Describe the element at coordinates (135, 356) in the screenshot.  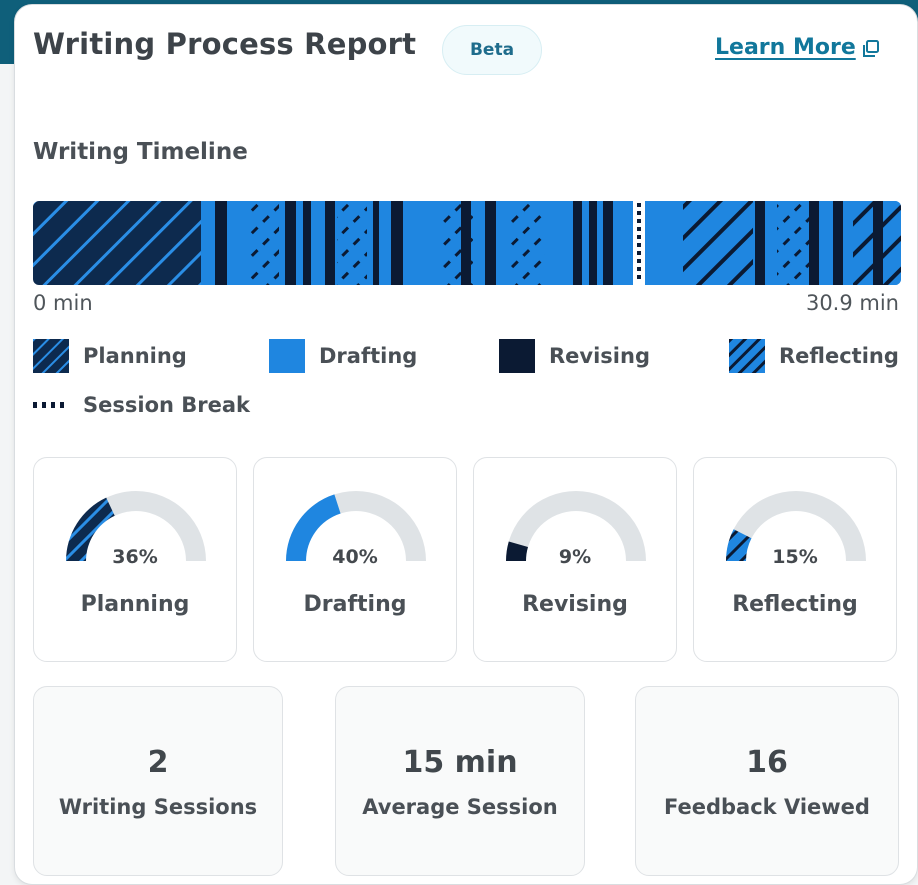
I see `legend-planning-label: Planning` at that location.